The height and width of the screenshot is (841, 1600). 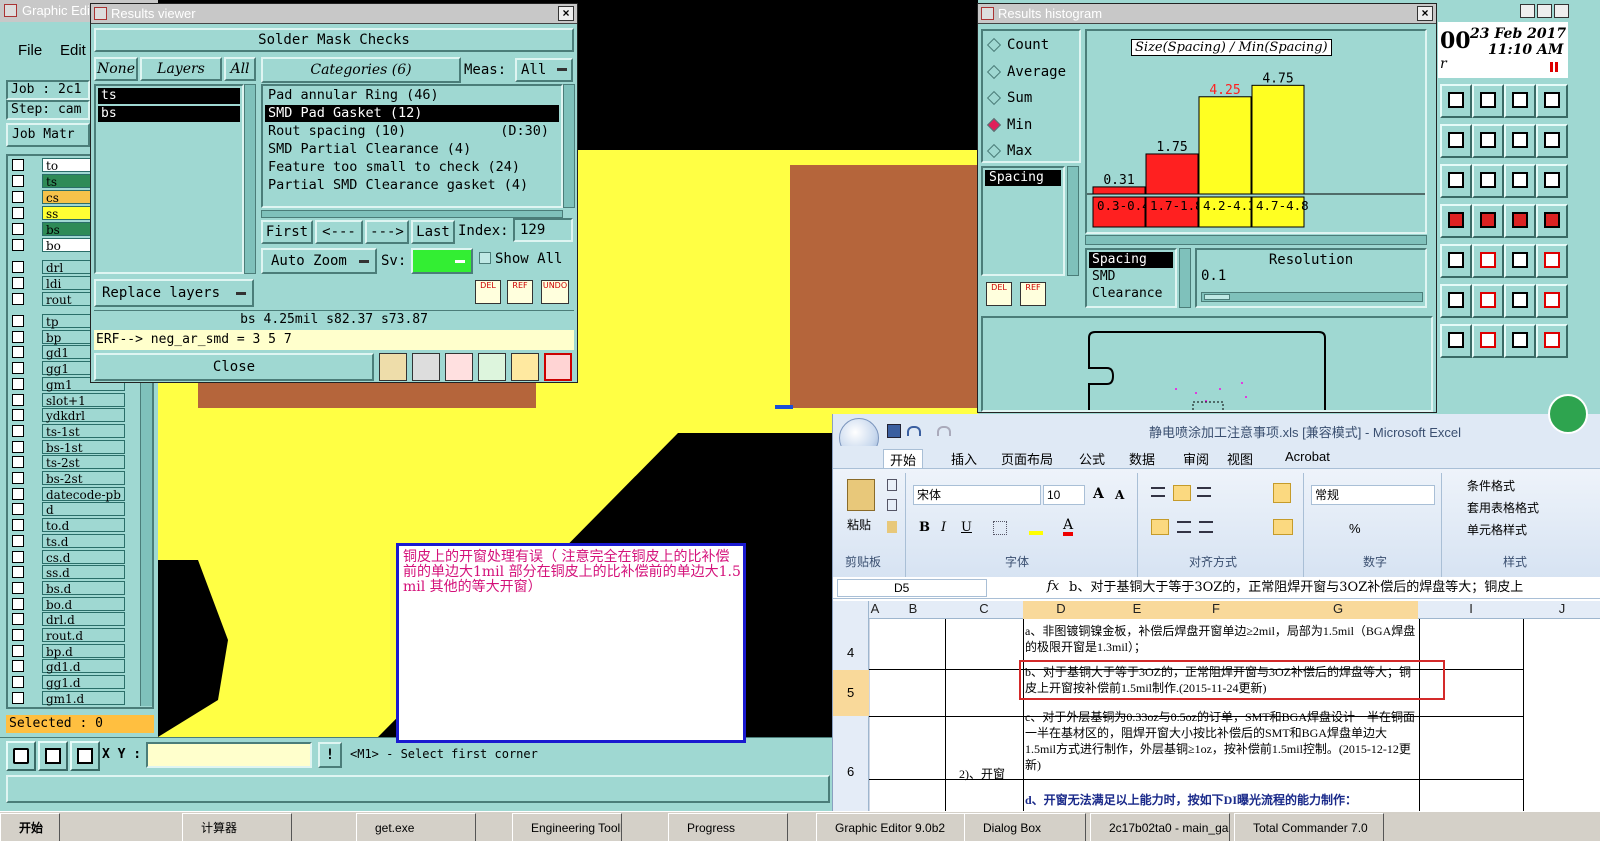 What do you see at coordinates (68, 666) in the screenshot?
I see `layer-row: gd1.d` at bounding box center [68, 666].